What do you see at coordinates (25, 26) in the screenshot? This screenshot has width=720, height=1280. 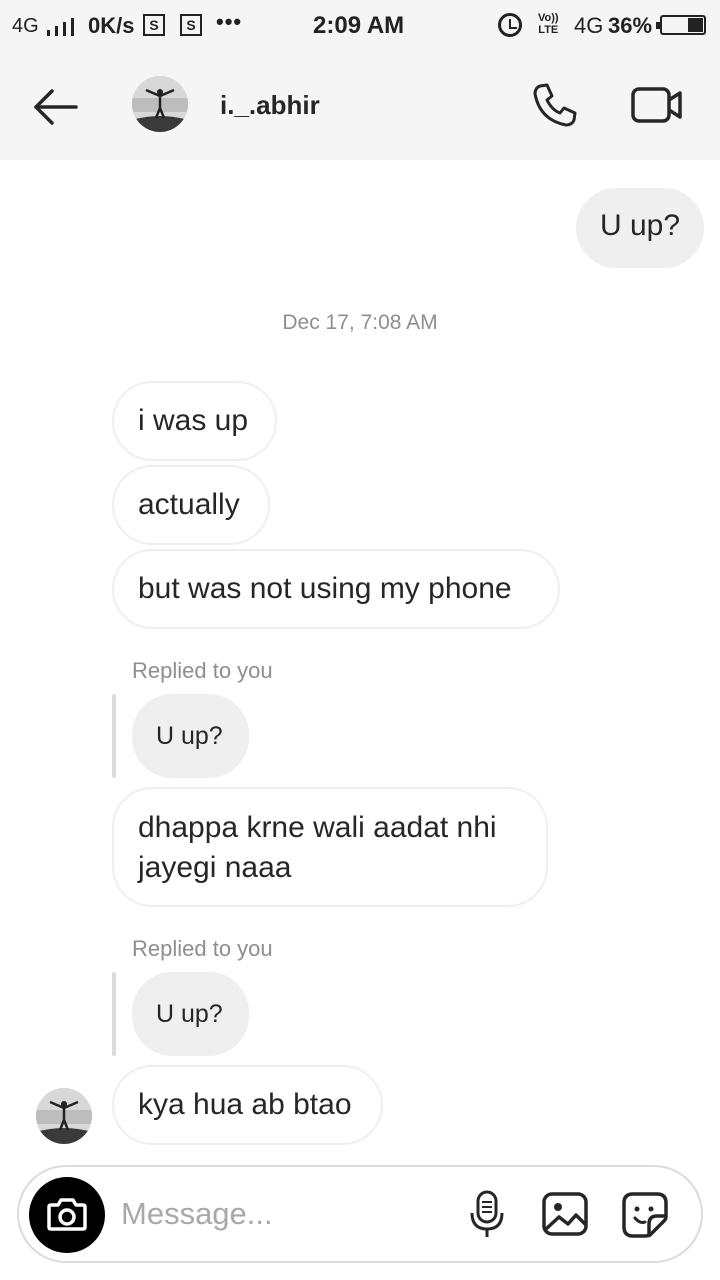 I see `network-type: 4G` at bounding box center [25, 26].